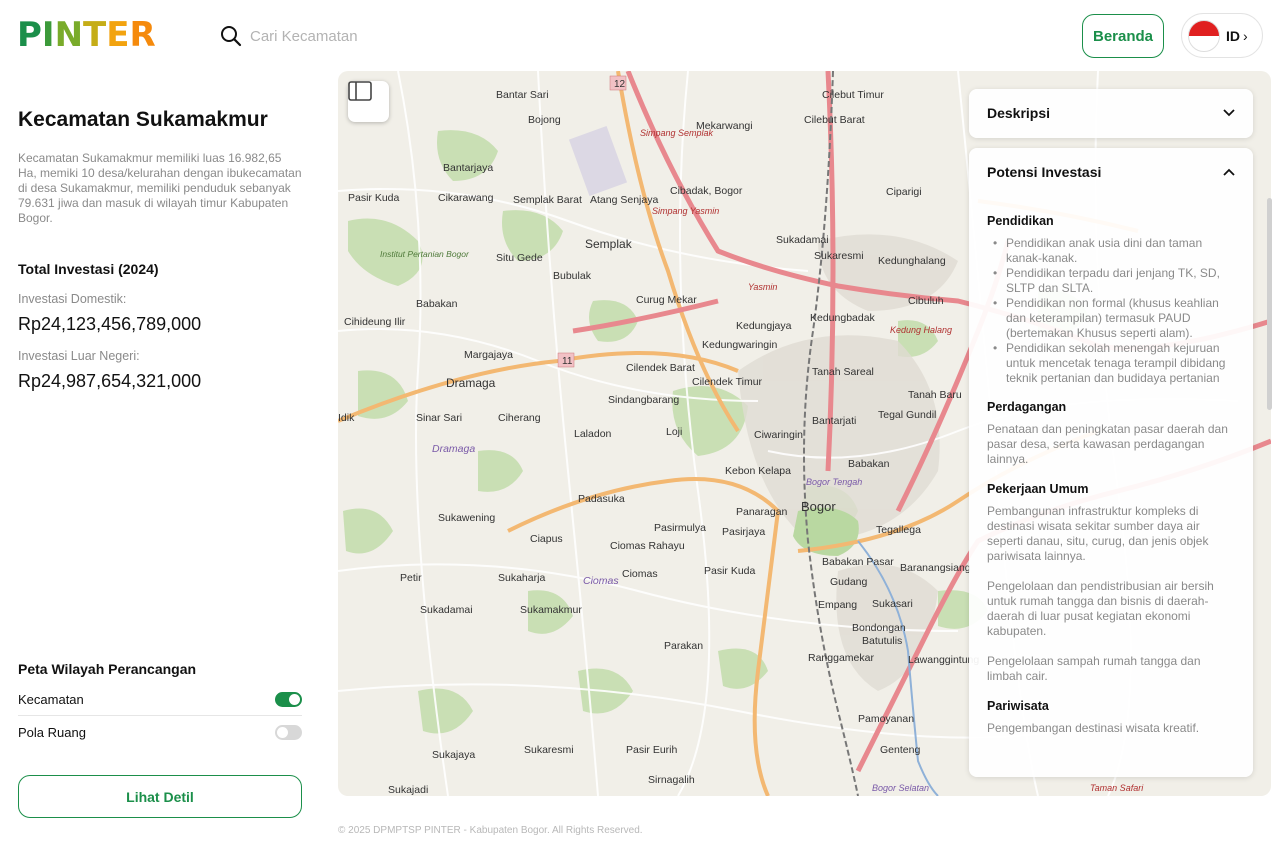  What do you see at coordinates (683, 646) in the screenshot?
I see `map-label: Parakan` at bounding box center [683, 646].